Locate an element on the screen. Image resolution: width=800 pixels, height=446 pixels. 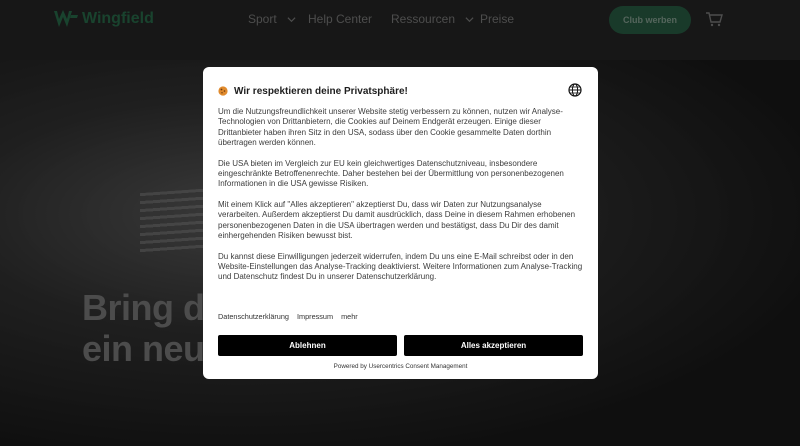
privacy-policy-link: Datenschutzerklärung is located at coordinates (253, 316).